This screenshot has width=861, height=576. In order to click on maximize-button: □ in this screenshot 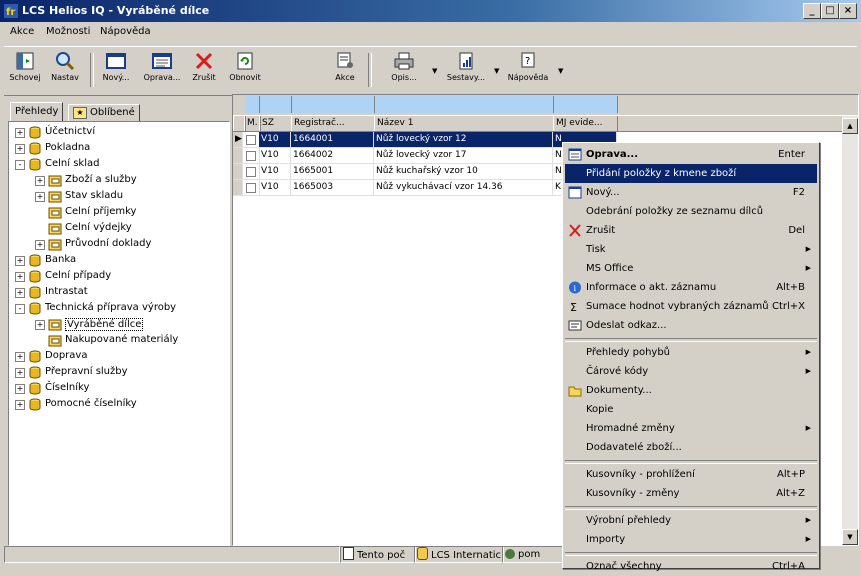, I will do `click(830, 11)`.